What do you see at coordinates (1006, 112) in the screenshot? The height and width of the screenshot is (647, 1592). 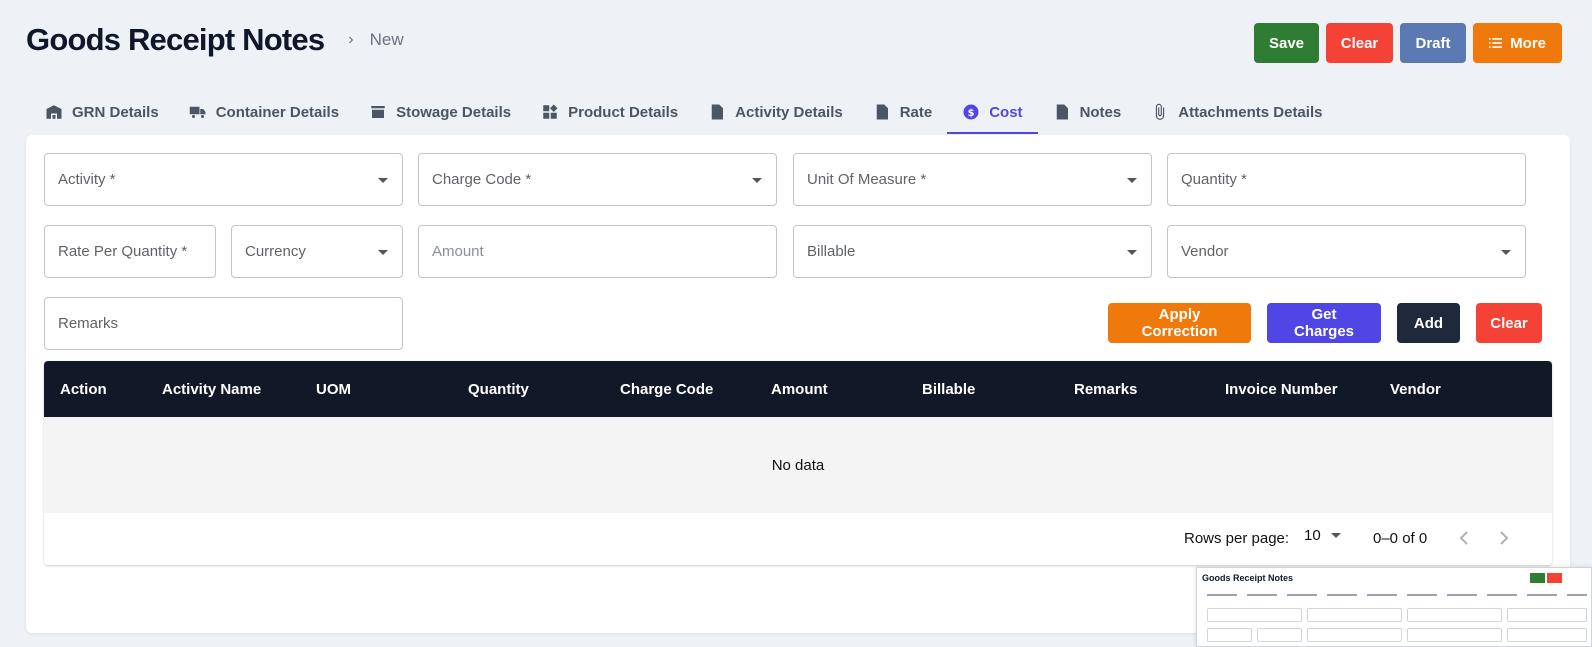 I see `tab-label: Cost` at bounding box center [1006, 112].